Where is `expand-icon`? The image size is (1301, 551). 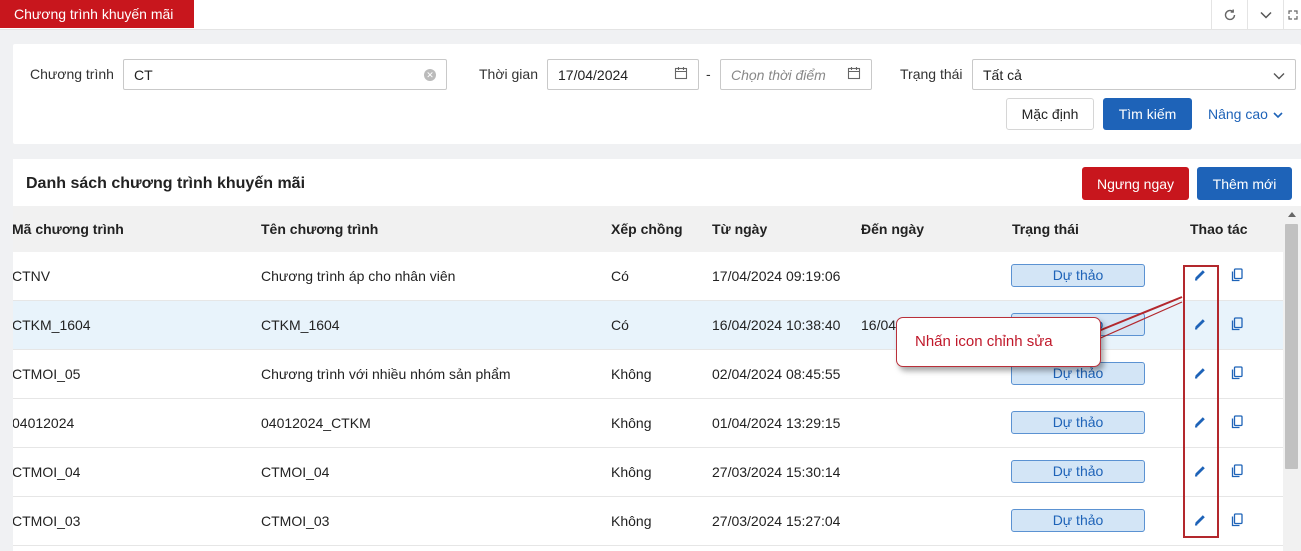 expand-icon is located at coordinates (1292, 15).